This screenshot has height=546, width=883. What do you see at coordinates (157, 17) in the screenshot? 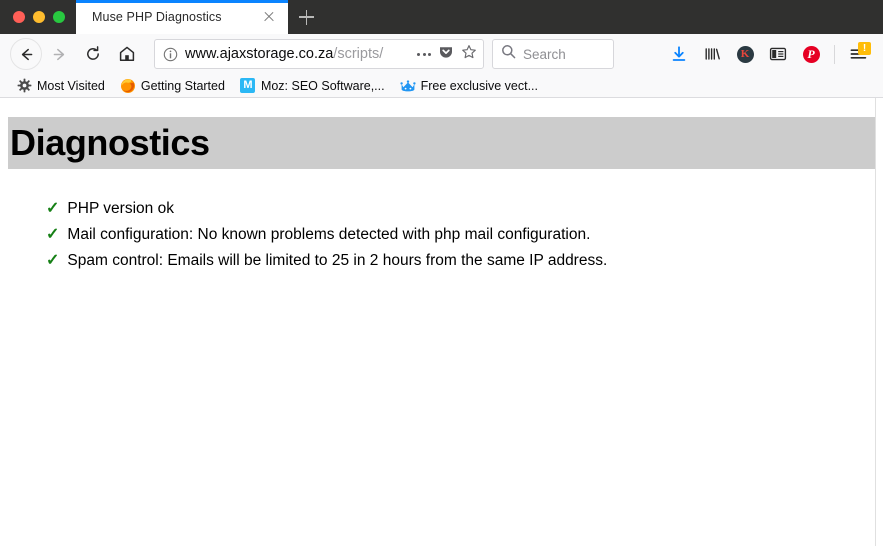
I see `tab-title: Muse PHP Diagnostics` at bounding box center [157, 17].